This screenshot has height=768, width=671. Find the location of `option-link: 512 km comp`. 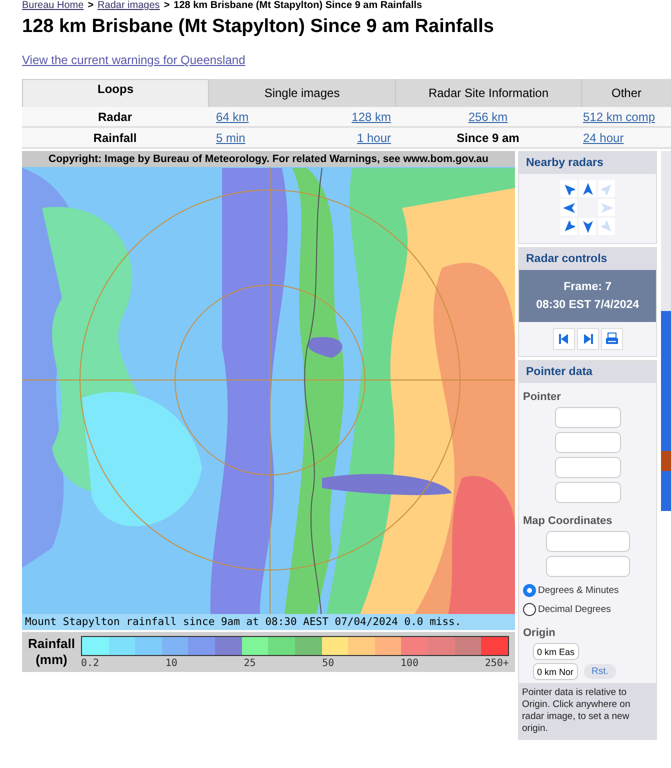

option-link: 512 km comp is located at coordinates (626, 117).